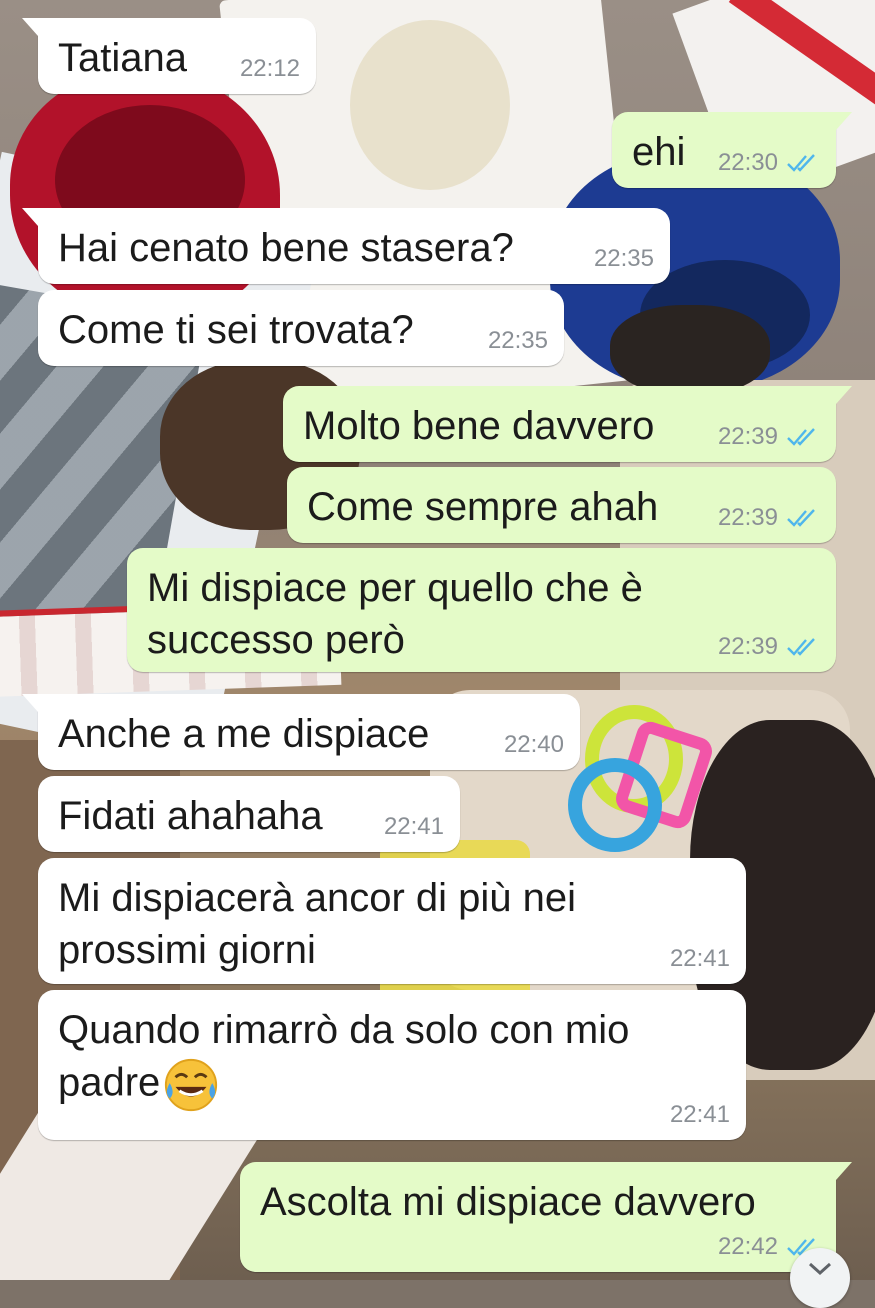 The image size is (875, 1308). I want to click on message-bubble-incoming: Tatiana 22:12, so click(169, 56).